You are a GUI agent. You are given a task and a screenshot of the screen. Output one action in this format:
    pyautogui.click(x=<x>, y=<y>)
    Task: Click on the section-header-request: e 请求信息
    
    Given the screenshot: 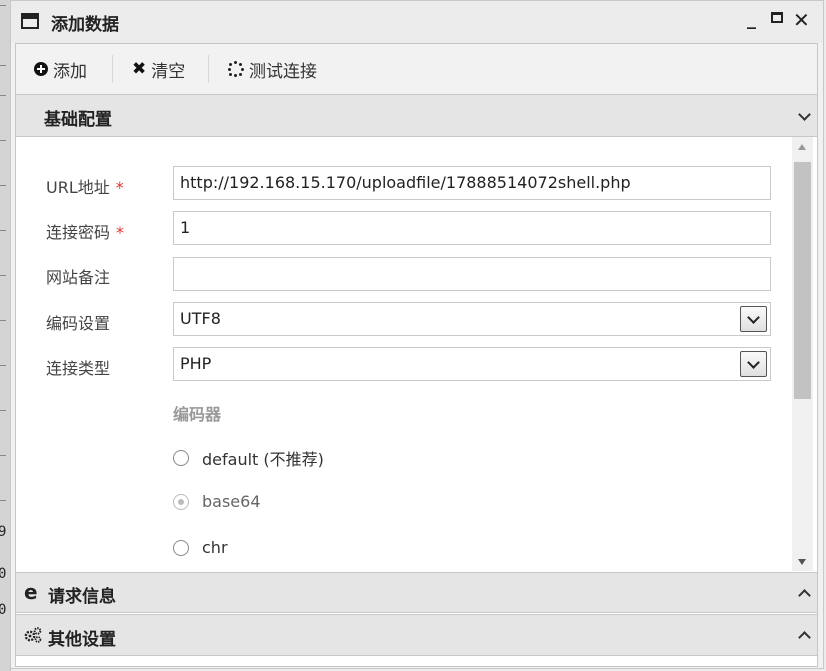 What is the action you would take?
    pyautogui.click(x=416, y=592)
    